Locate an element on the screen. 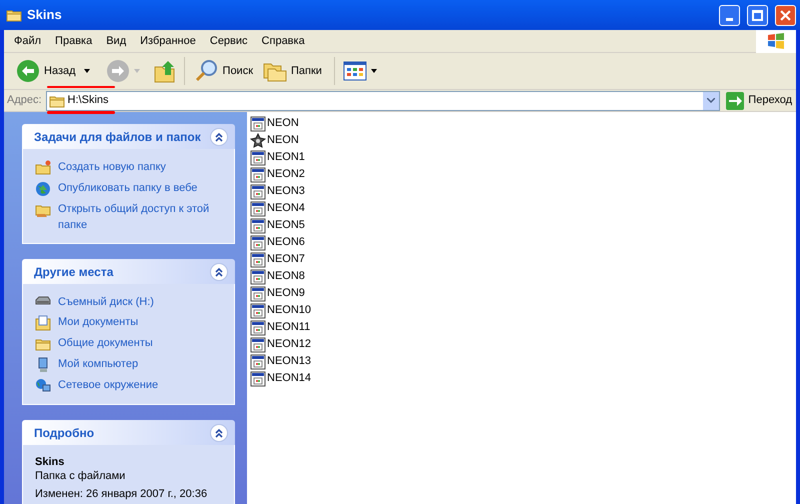  menu-item: Избранное is located at coordinates (168, 41).